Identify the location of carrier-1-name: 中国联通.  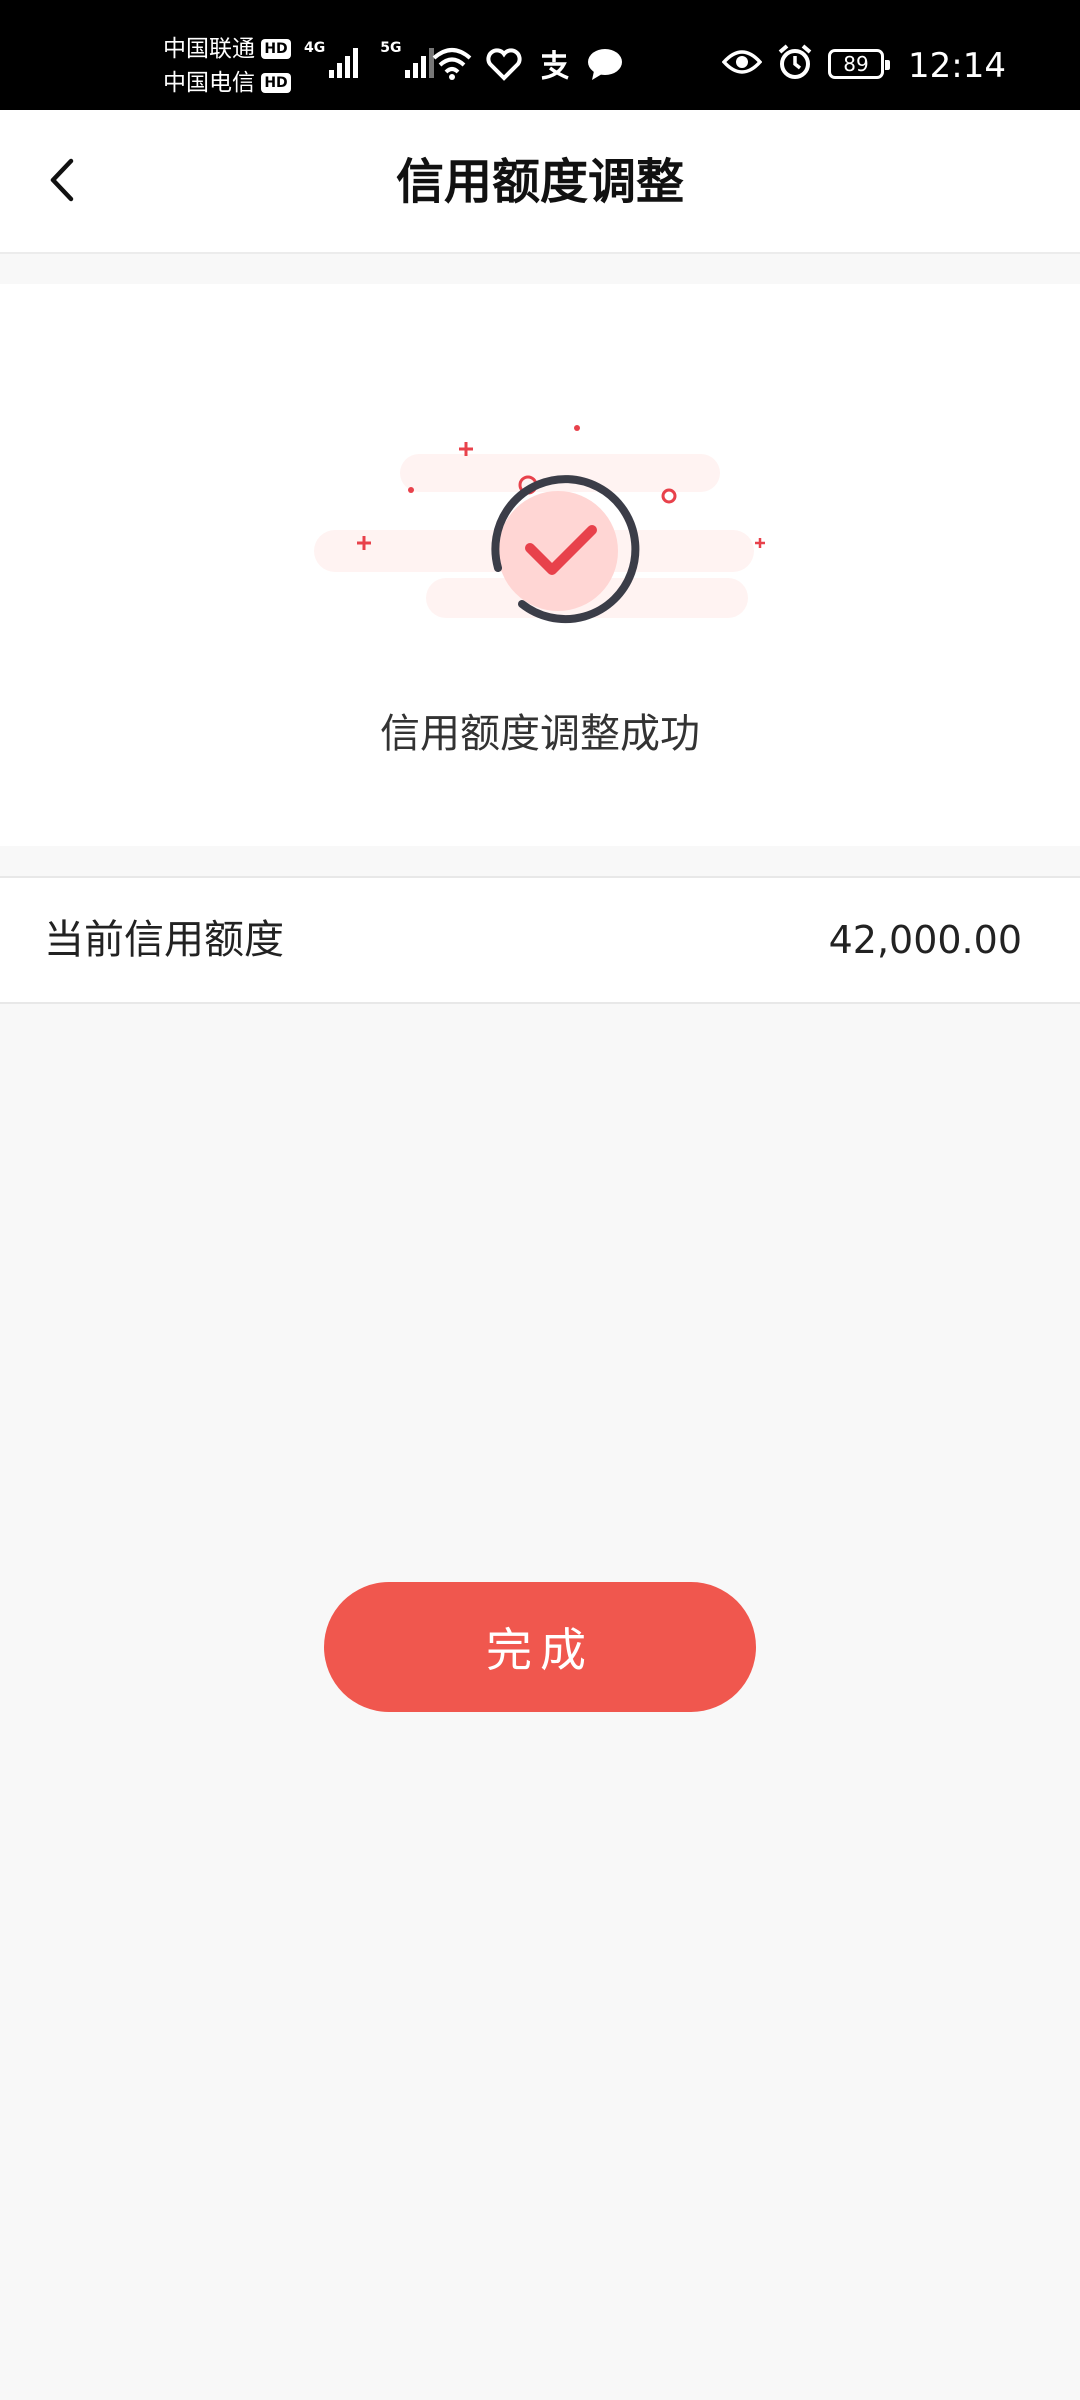
(209, 49).